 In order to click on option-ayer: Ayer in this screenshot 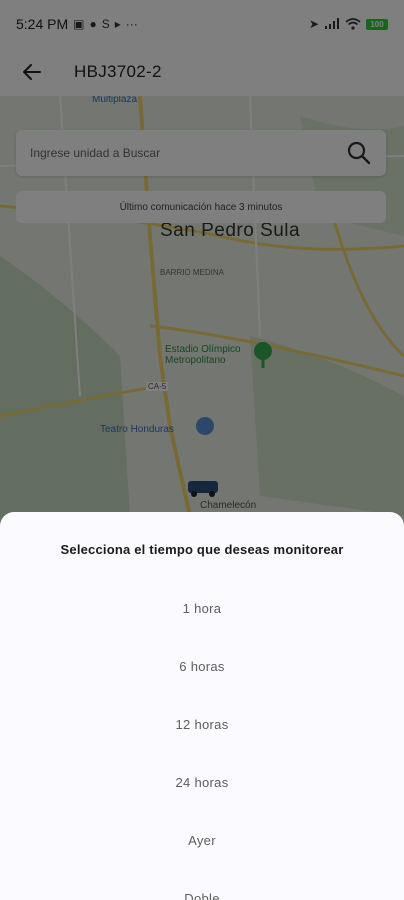, I will do `click(202, 840)`.